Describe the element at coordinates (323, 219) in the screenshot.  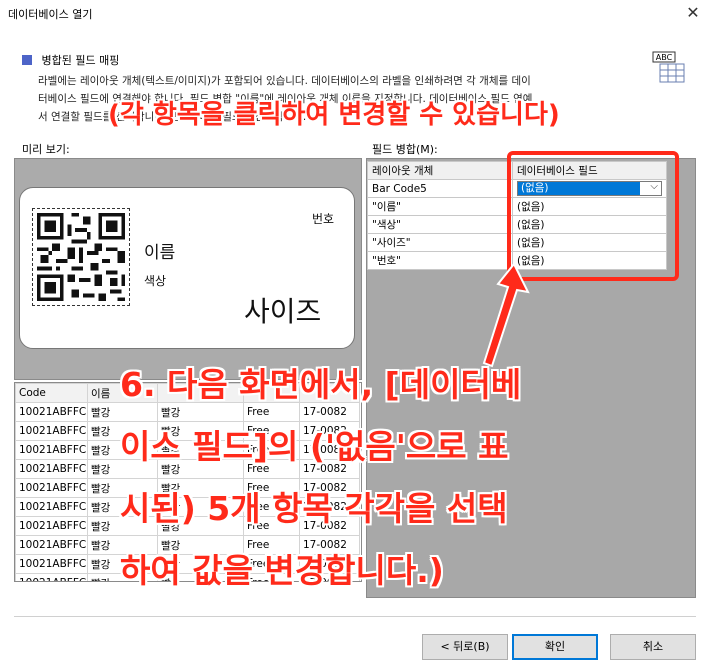
I see `card-number-field: 번호` at that location.